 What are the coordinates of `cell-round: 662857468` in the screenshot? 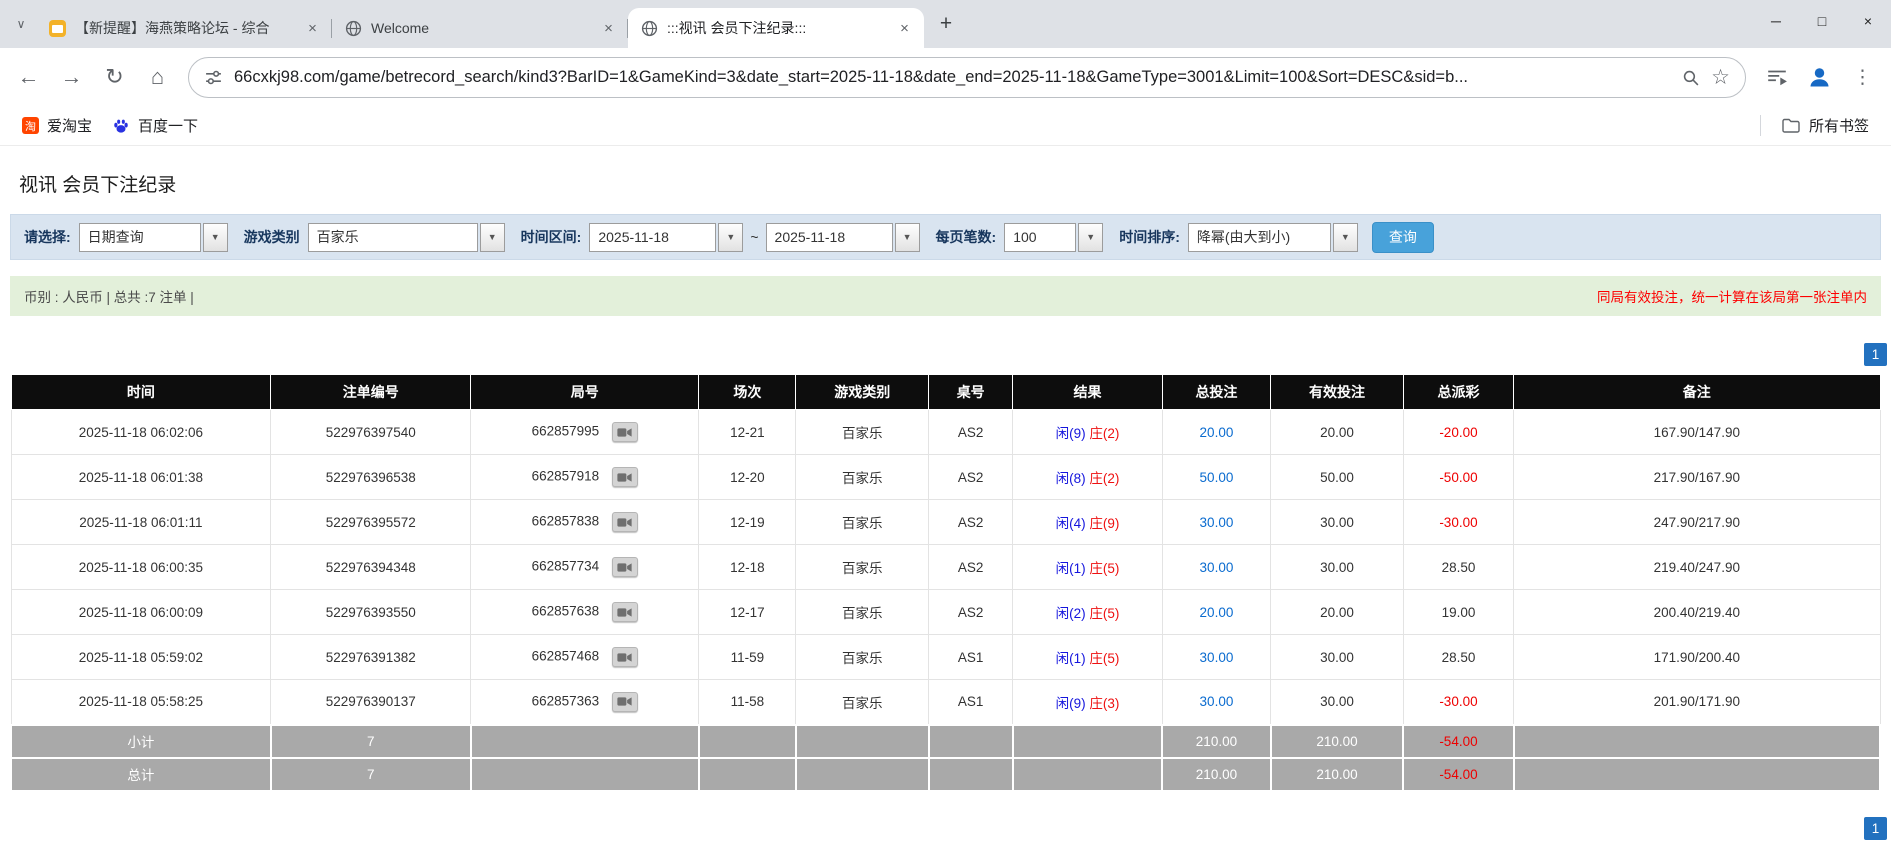 It's located at (585, 657).